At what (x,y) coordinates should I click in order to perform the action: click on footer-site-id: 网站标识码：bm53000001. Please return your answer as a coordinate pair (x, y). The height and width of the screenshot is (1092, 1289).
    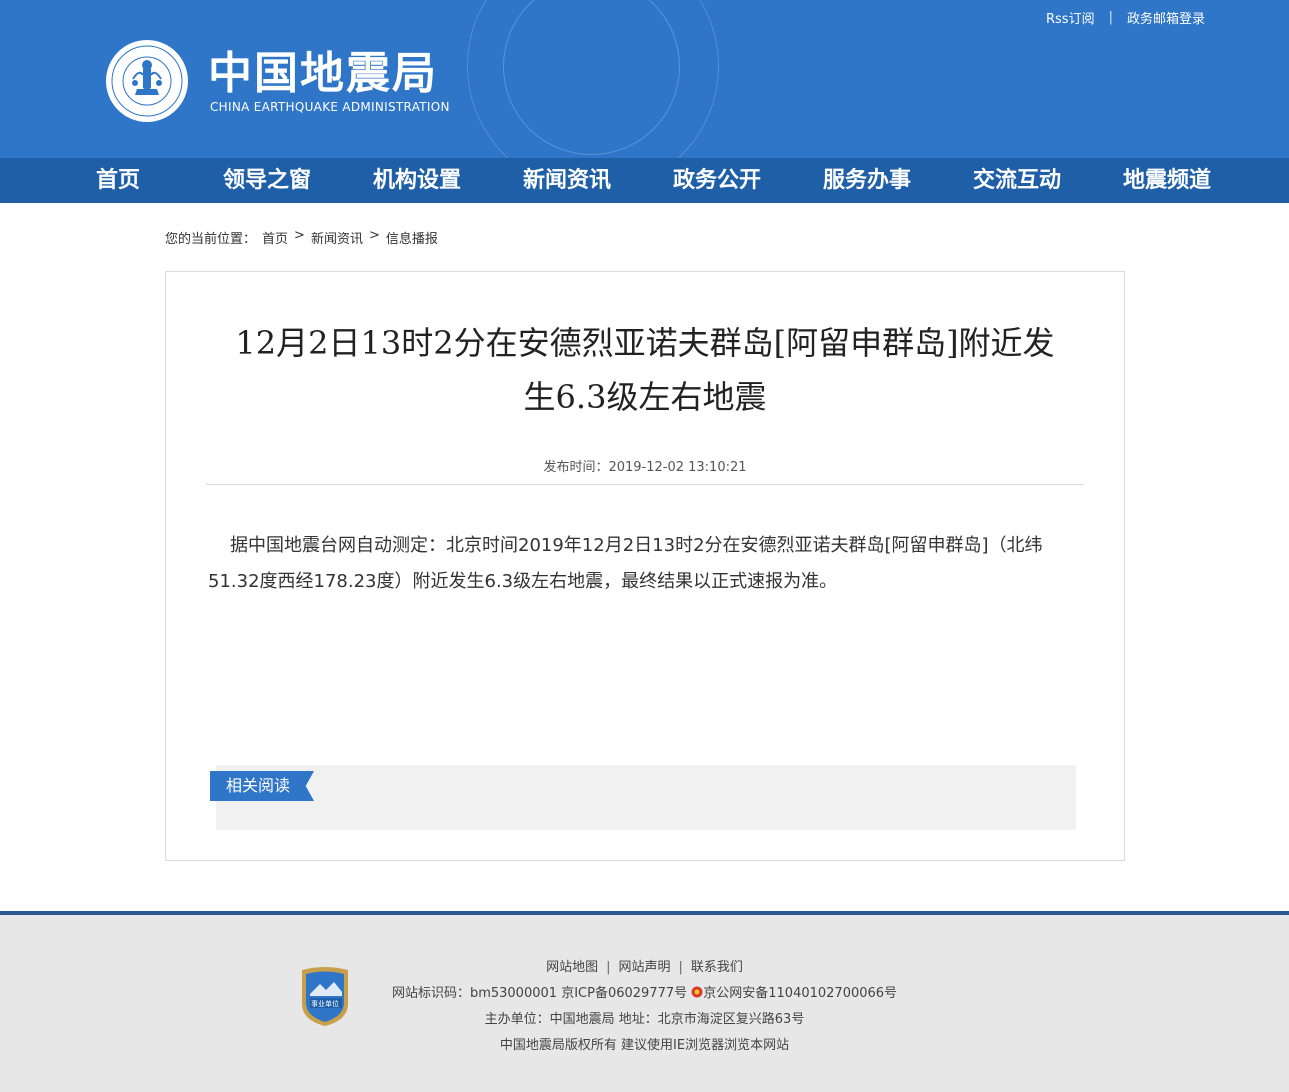
    Looking at the image, I should click on (474, 993).